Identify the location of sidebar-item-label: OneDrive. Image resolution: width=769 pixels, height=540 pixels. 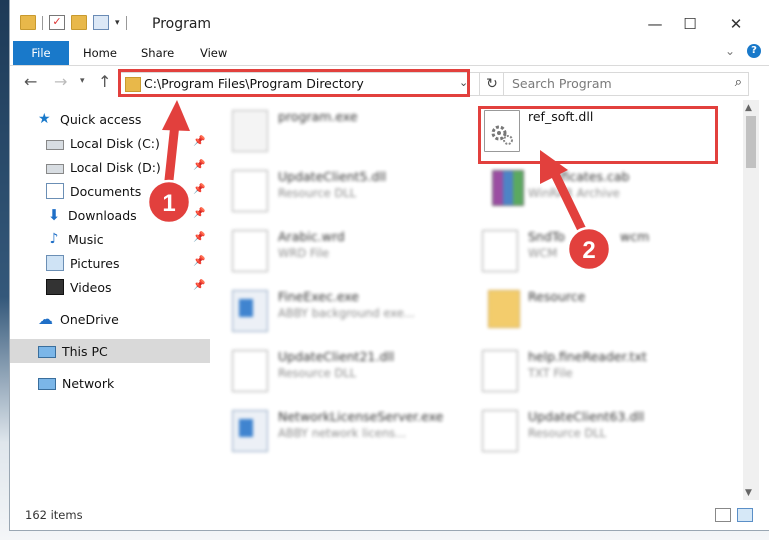
(89, 319).